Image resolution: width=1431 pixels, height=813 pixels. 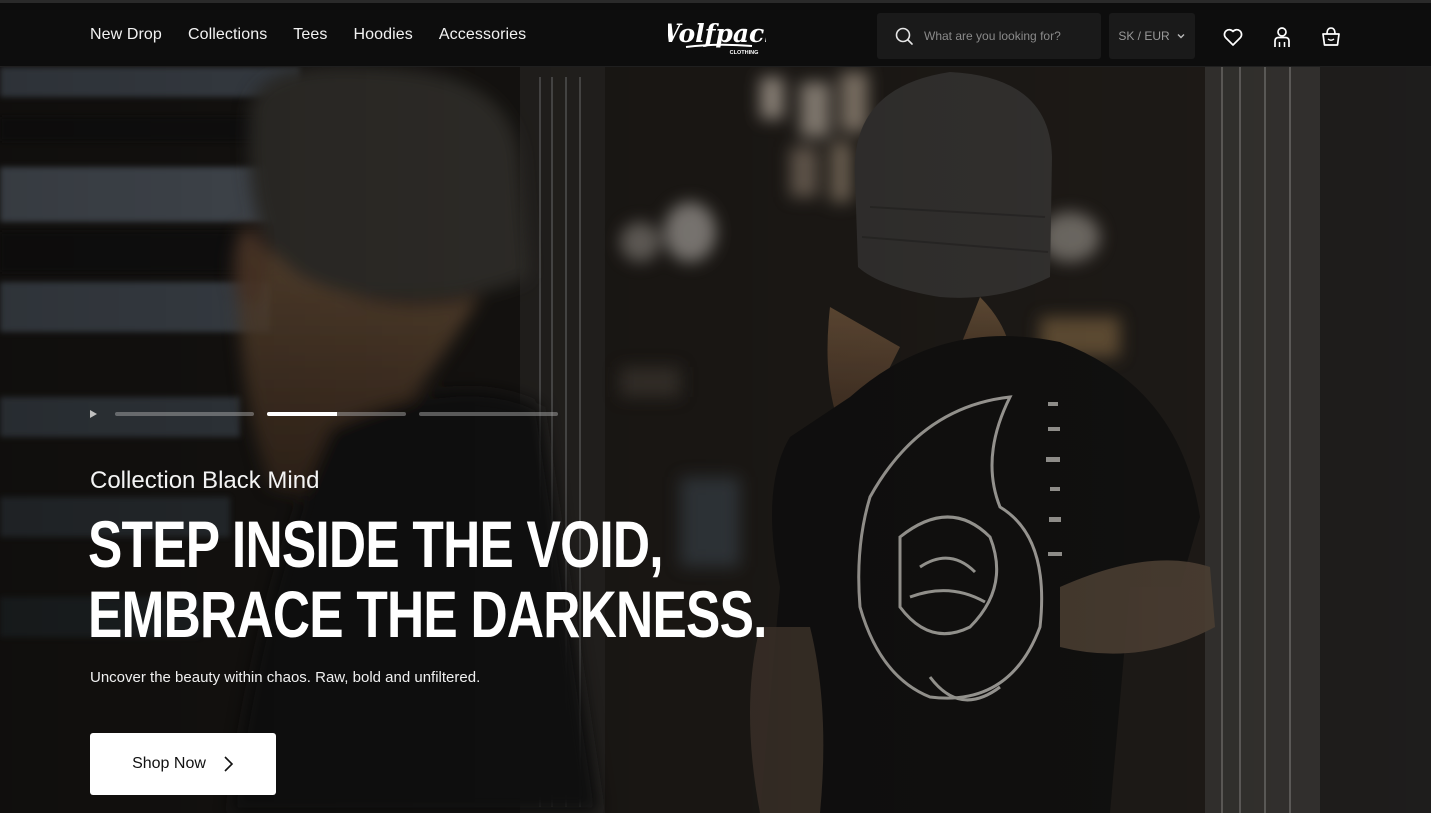 I want to click on headline-line-1: STEP INSIDE THE VOID,, so click(x=376, y=544).